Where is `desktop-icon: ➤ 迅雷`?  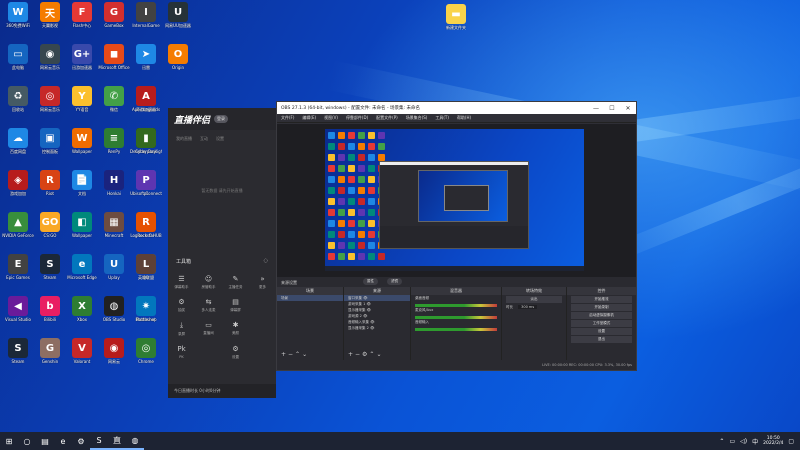
desktop-icon: ➤ 迅雷 is located at coordinates (146, 57).